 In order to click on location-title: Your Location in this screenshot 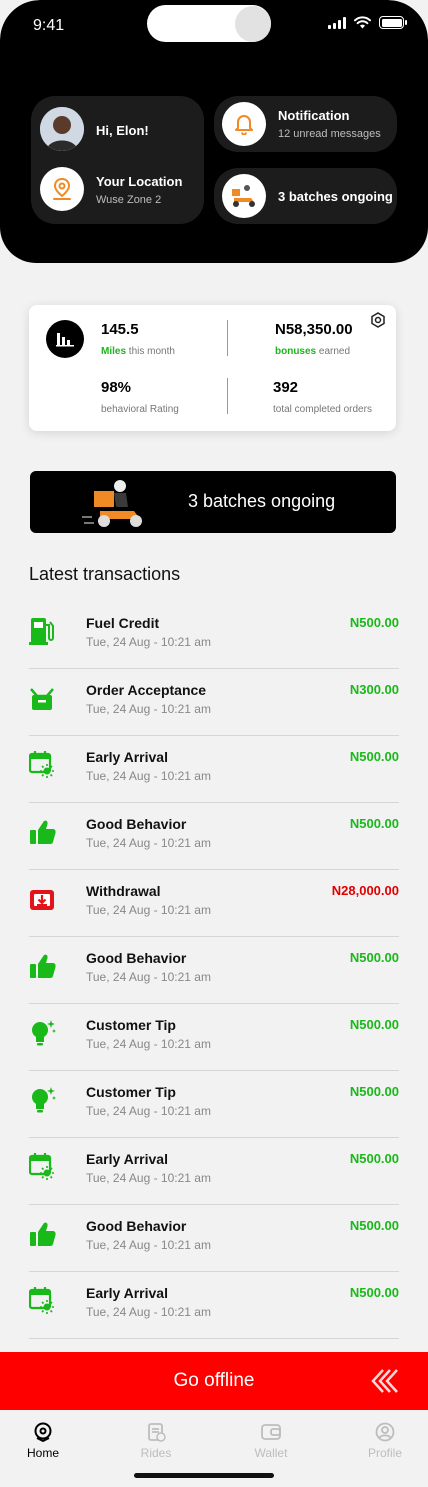, I will do `click(139, 181)`.